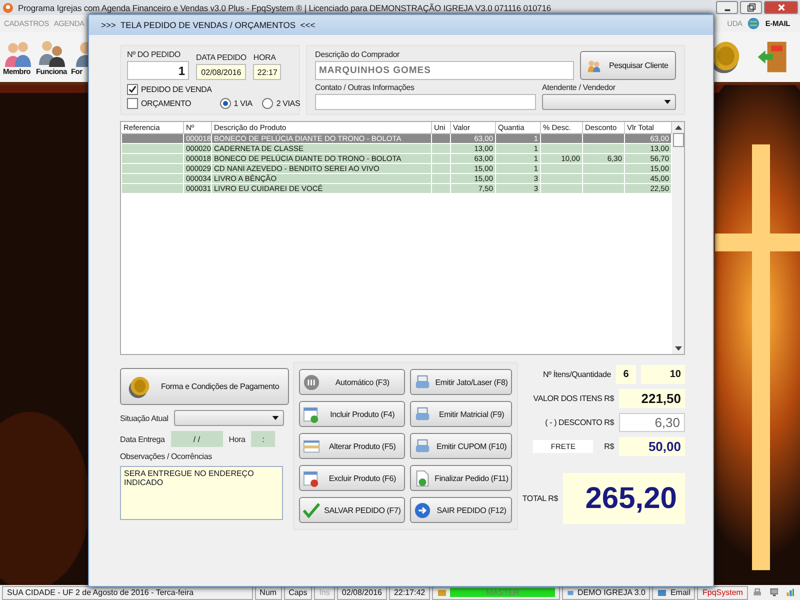 The width and height of the screenshot is (800, 600). I want to click on radio-label: 1 VIA, so click(243, 103).